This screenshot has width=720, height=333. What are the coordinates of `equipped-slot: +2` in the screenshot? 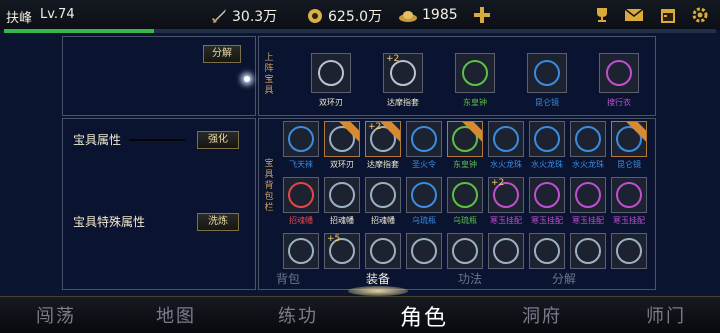 It's located at (403, 73).